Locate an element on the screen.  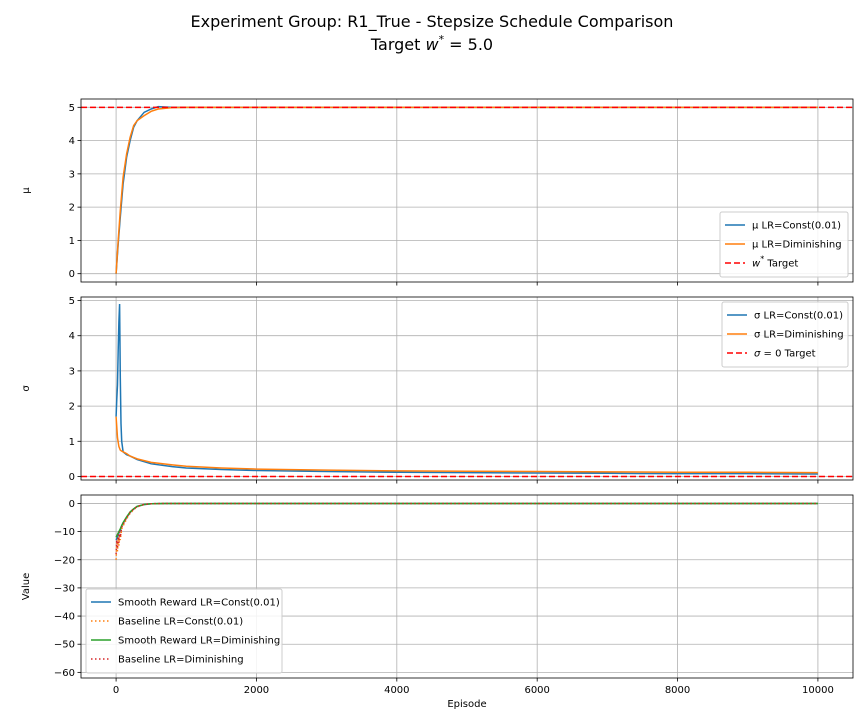
y-tick-label: −10 is located at coordinates (64, 532).